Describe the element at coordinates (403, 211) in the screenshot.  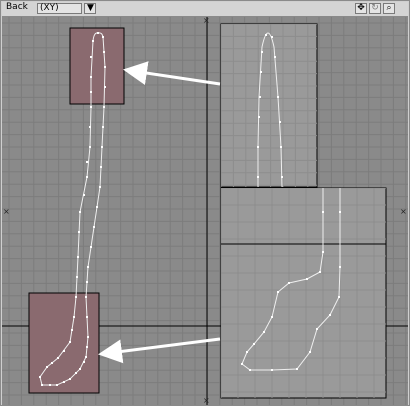
I see `axis-marker-right: ×` at that location.